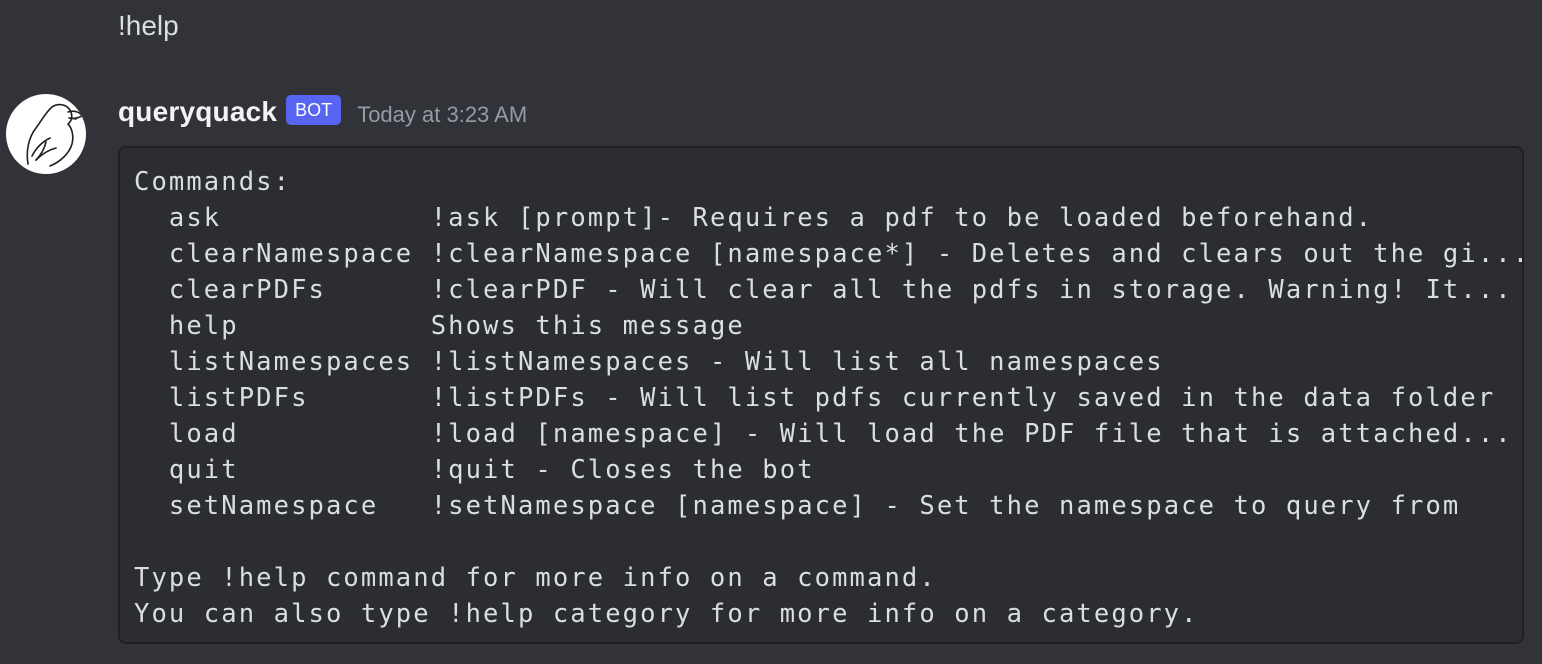 Image resolution: width=1542 pixels, height=664 pixels. I want to click on duck-line-art-icon, so click(54, 135).